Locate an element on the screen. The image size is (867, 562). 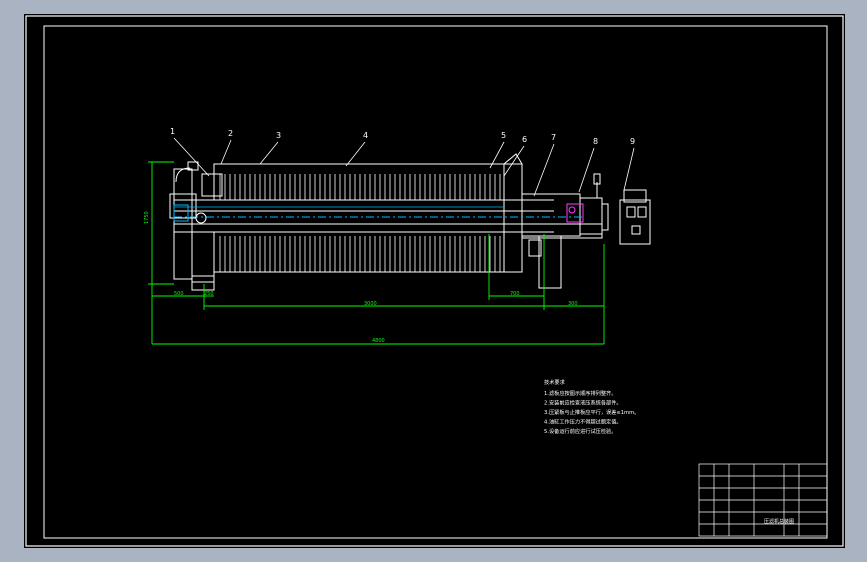
note-line: 2.安装前应检查液压系统各部件。 is located at coordinates (583, 403).